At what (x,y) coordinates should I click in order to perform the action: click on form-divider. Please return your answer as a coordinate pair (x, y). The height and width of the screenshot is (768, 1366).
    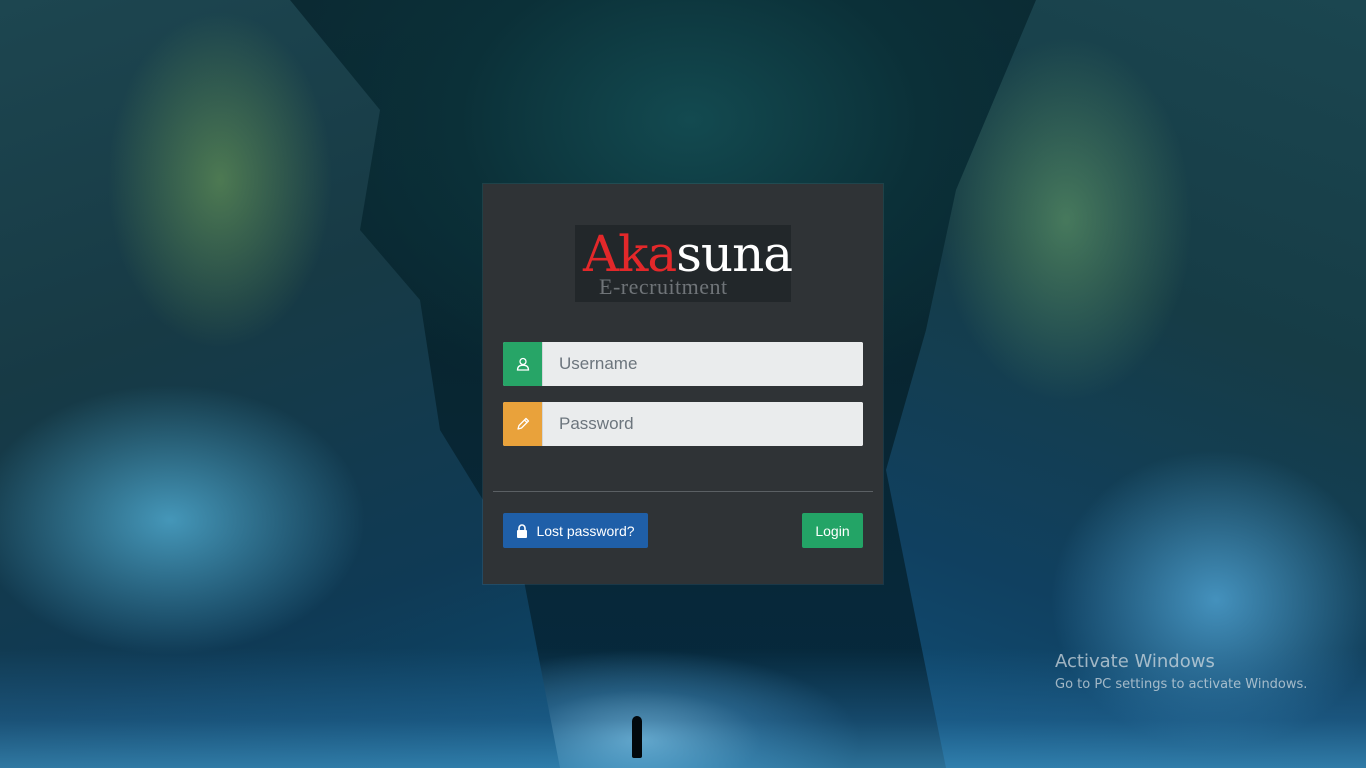
    Looking at the image, I should click on (683, 491).